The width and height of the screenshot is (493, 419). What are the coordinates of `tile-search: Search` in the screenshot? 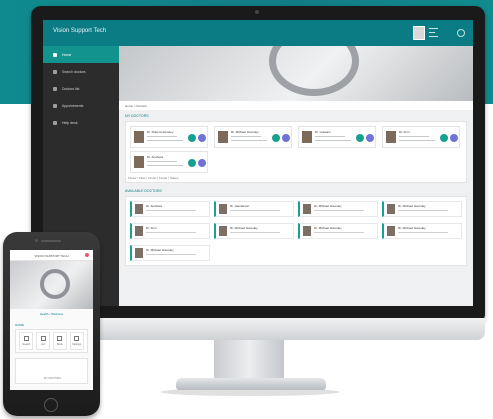 It's located at (26, 341).